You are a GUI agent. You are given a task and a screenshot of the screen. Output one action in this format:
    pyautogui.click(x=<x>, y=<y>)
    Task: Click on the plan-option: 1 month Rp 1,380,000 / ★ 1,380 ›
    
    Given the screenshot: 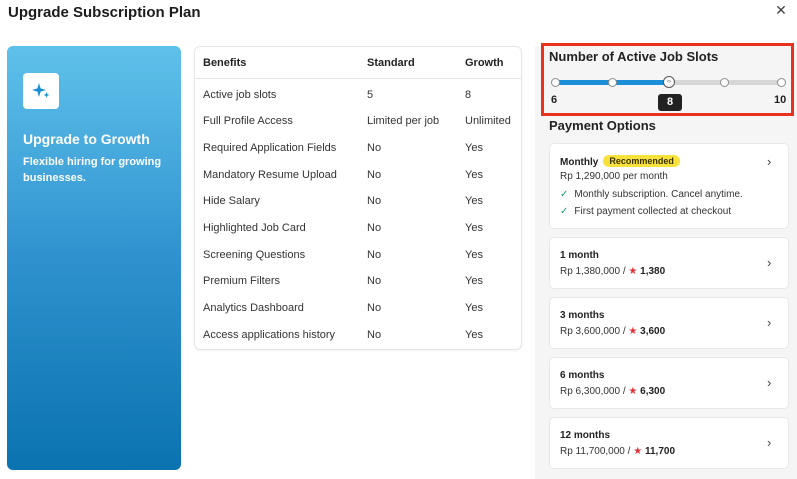 What is the action you would take?
    pyautogui.click(x=669, y=263)
    